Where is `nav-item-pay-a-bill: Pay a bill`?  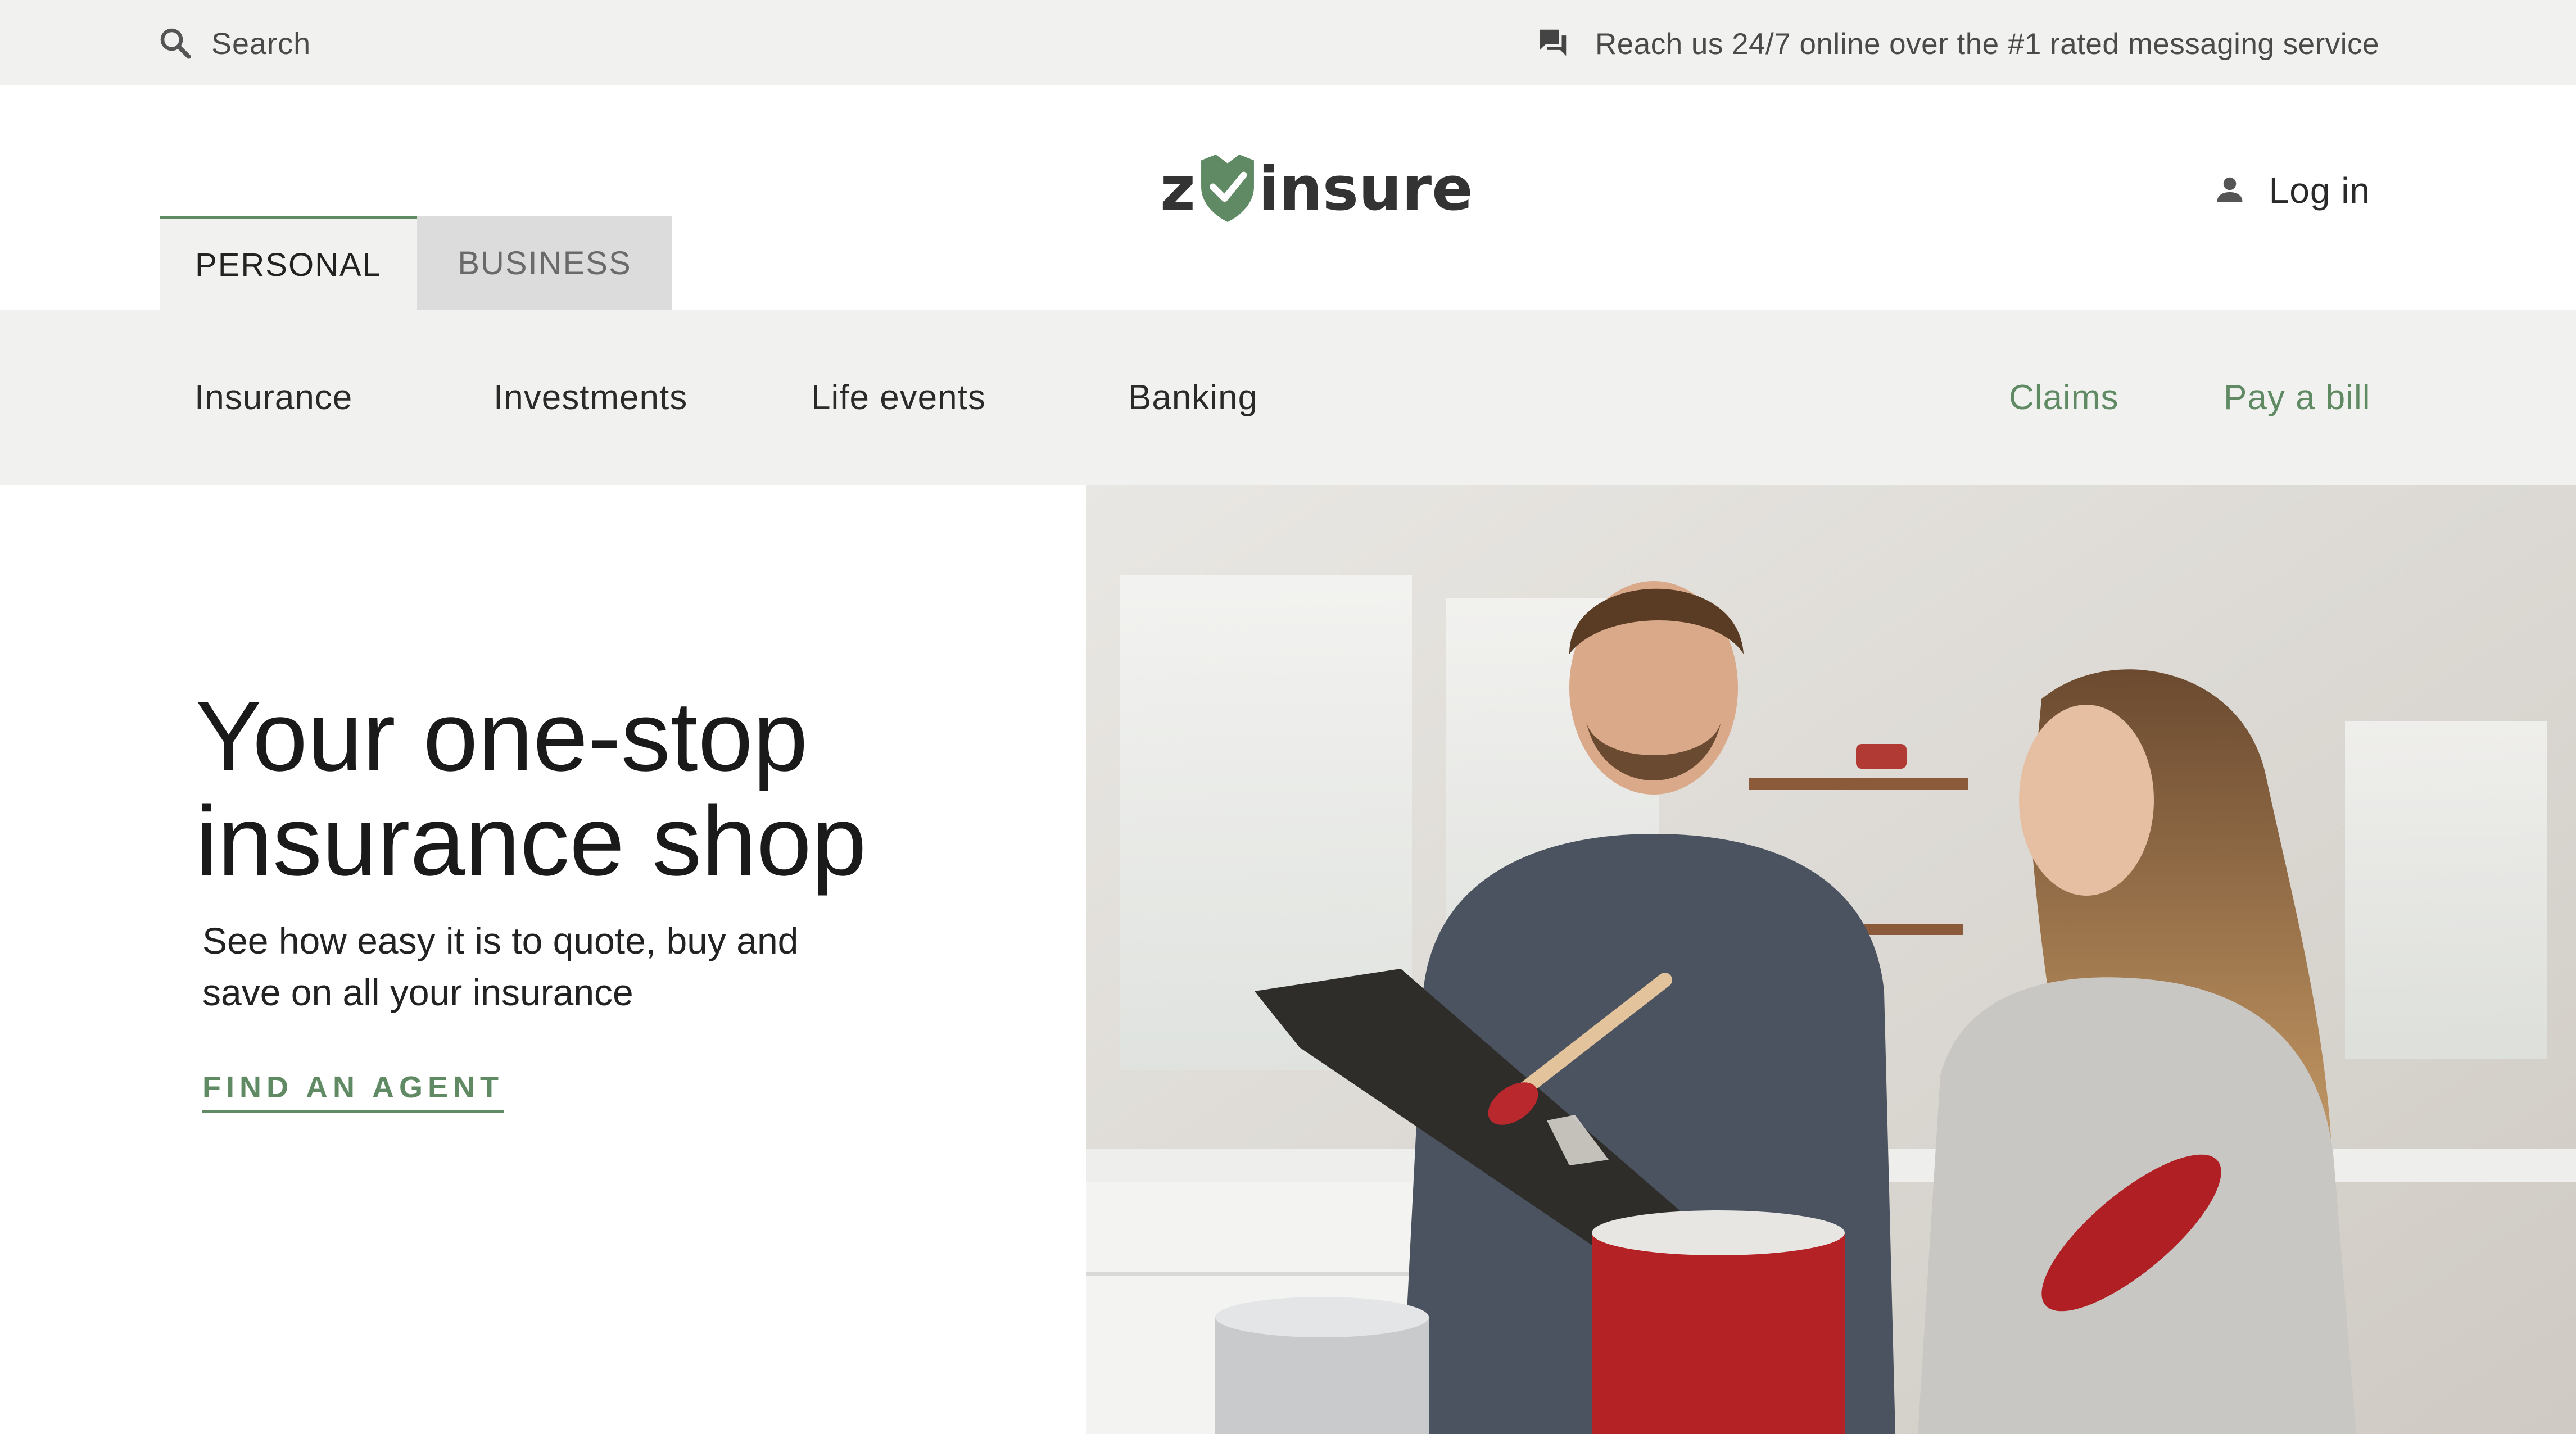 nav-item-pay-a-bill: Pay a bill is located at coordinates (2297, 398).